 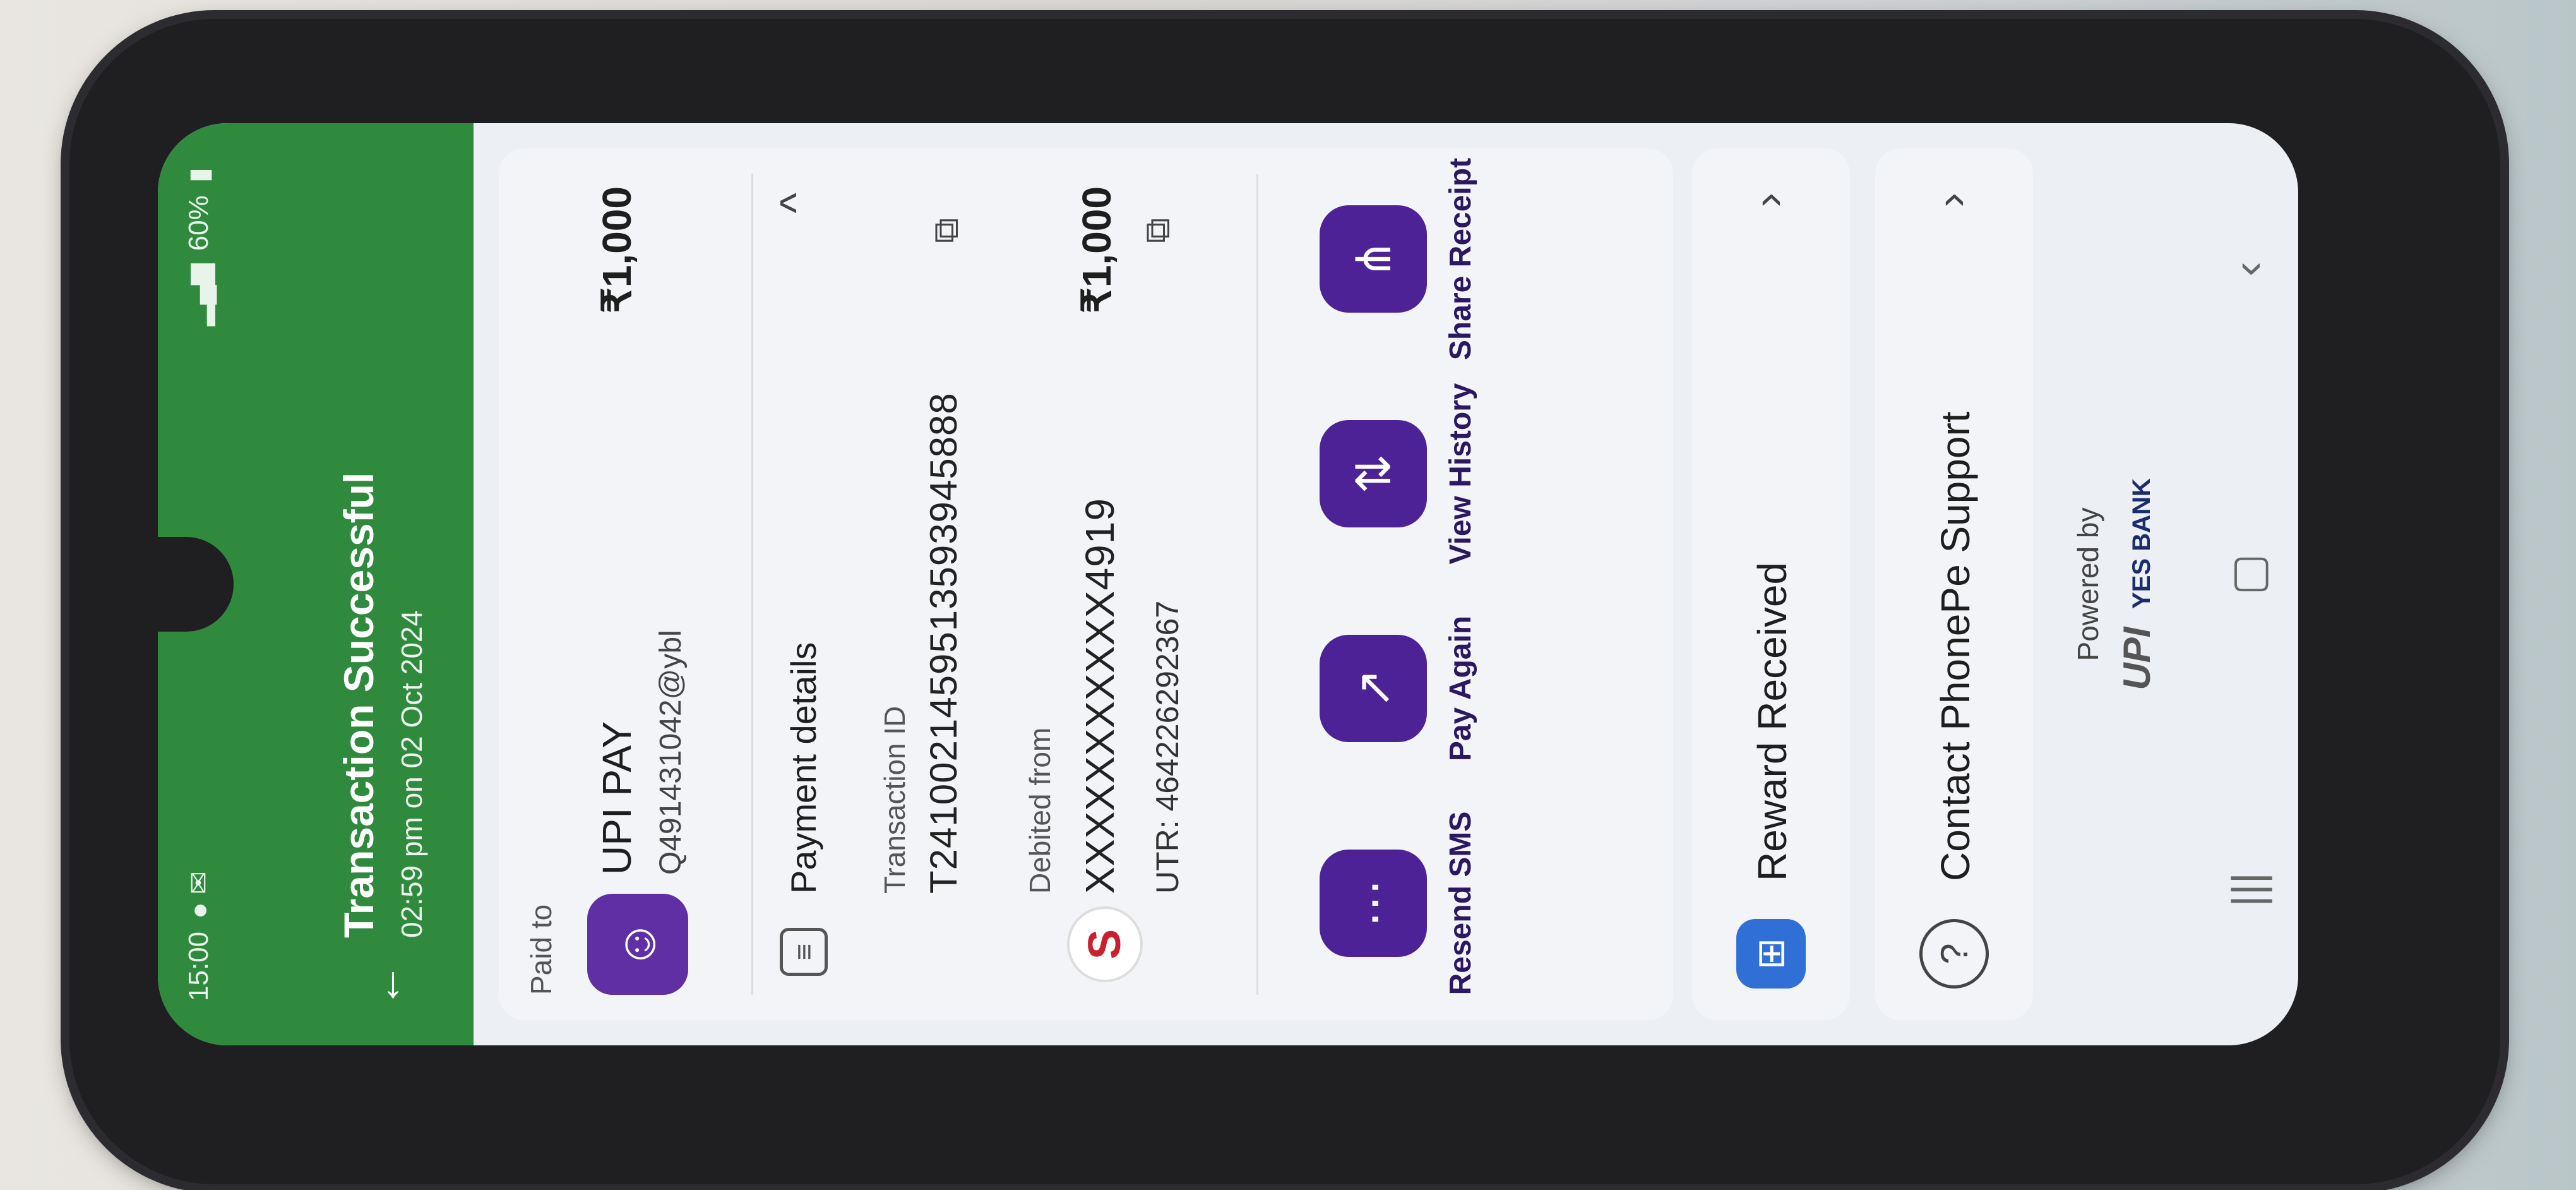 I want to click on swap-arrows-icon: ⇅, so click(x=1373, y=473).